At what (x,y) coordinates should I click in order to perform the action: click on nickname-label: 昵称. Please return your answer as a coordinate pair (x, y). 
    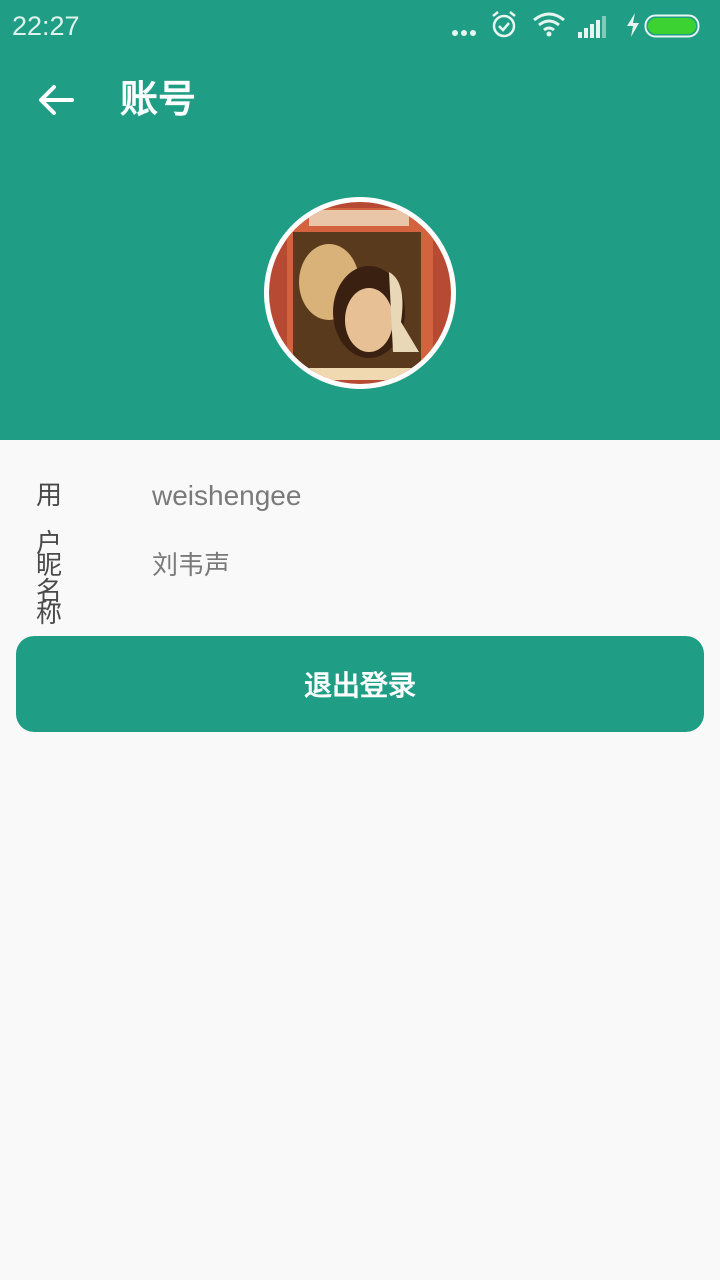
    Looking at the image, I should click on (49, 590).